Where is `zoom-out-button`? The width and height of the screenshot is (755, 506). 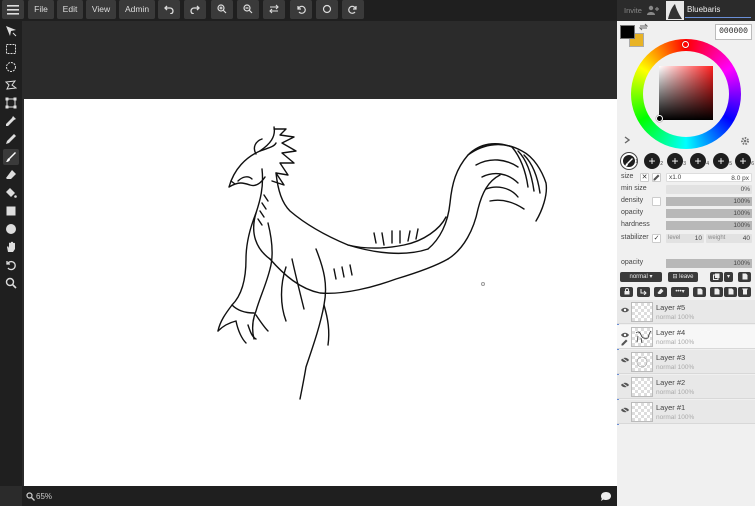 zoom-out-button is located at coordinates (248, 9).